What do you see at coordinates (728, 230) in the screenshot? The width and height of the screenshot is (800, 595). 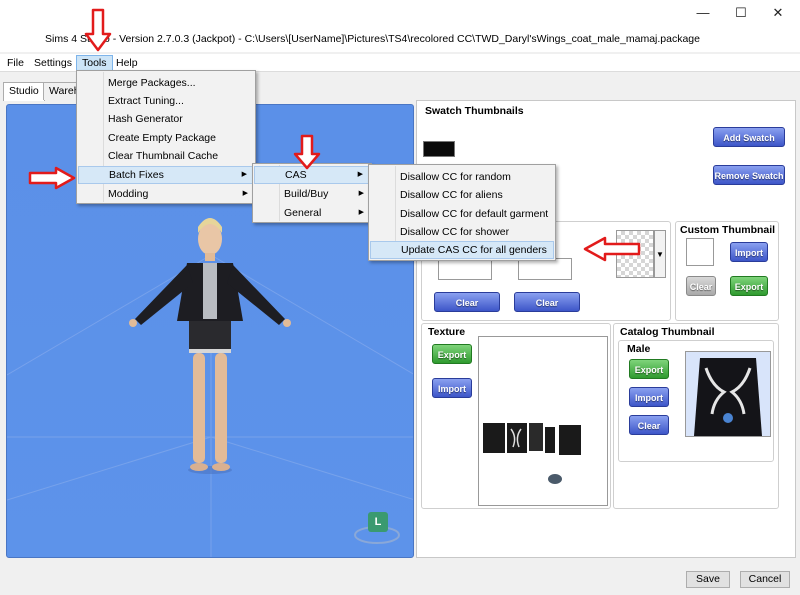 I see `custom-thumbnail-title: Custom Thumbnail` at bounding box center [728, 230].